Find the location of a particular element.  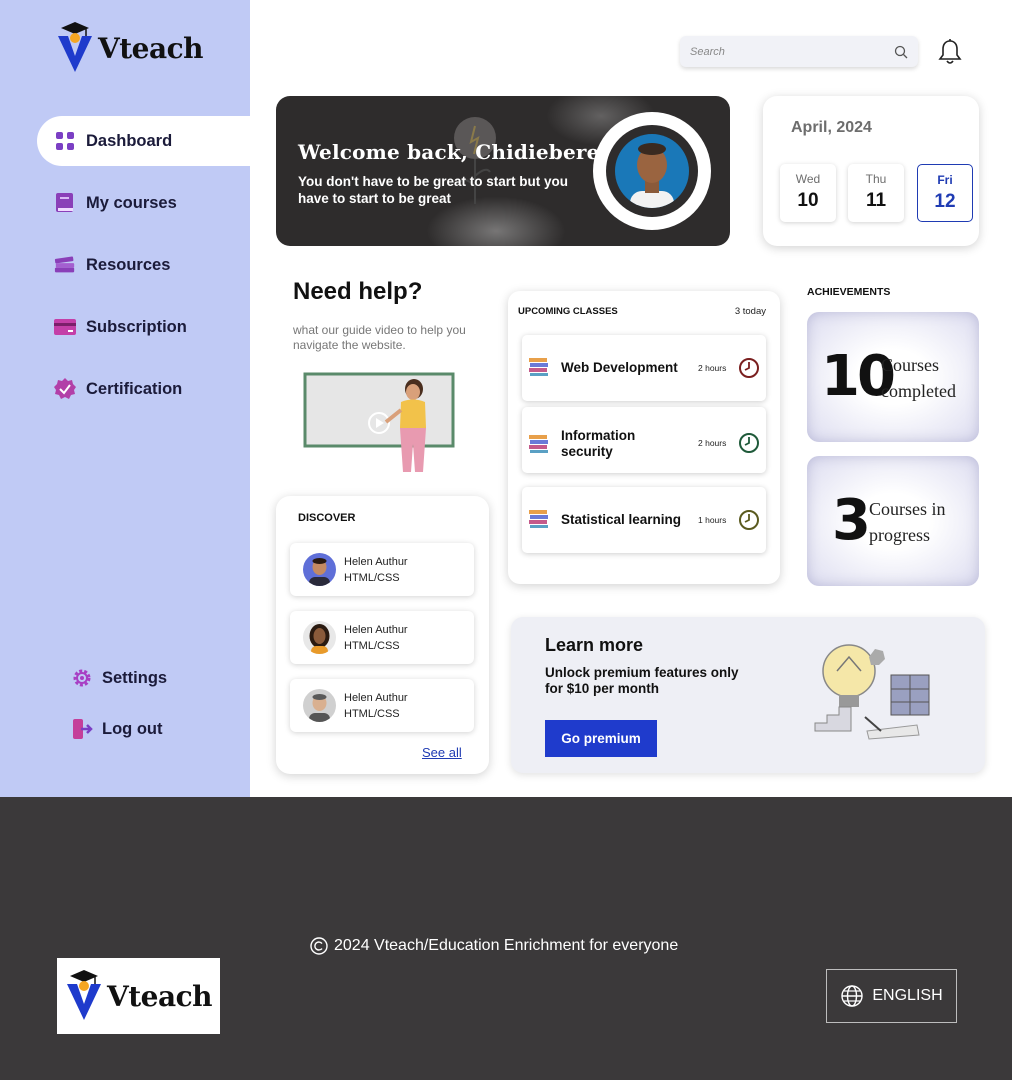

achievement-number: 3 is located at coordinates (851, 520).